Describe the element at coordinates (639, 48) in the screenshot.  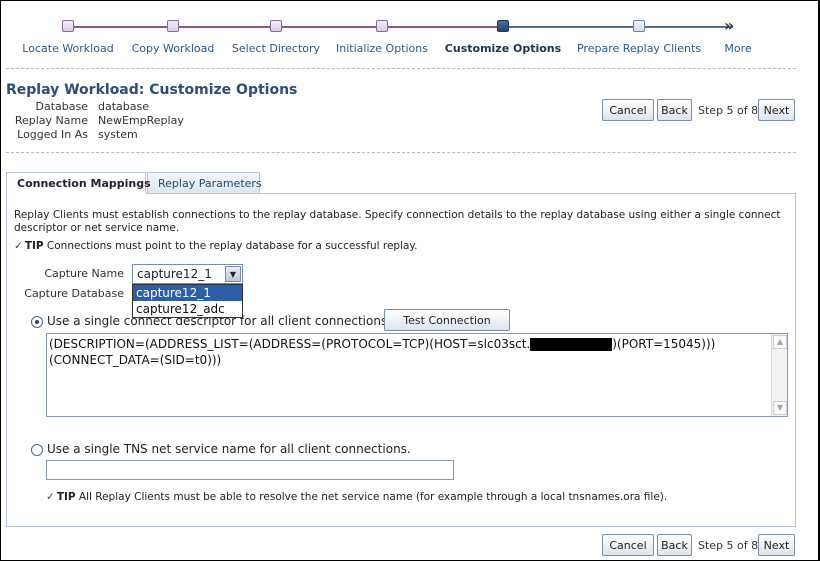
I see `train-label-prepare-replay-clients: Prepare Replay Clients` at that location.